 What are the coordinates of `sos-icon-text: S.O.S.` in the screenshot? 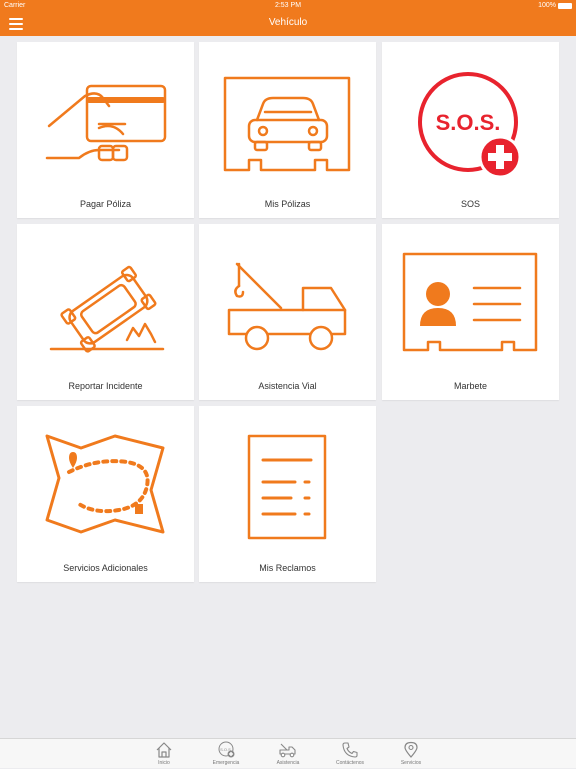 It's located at (468, 122).